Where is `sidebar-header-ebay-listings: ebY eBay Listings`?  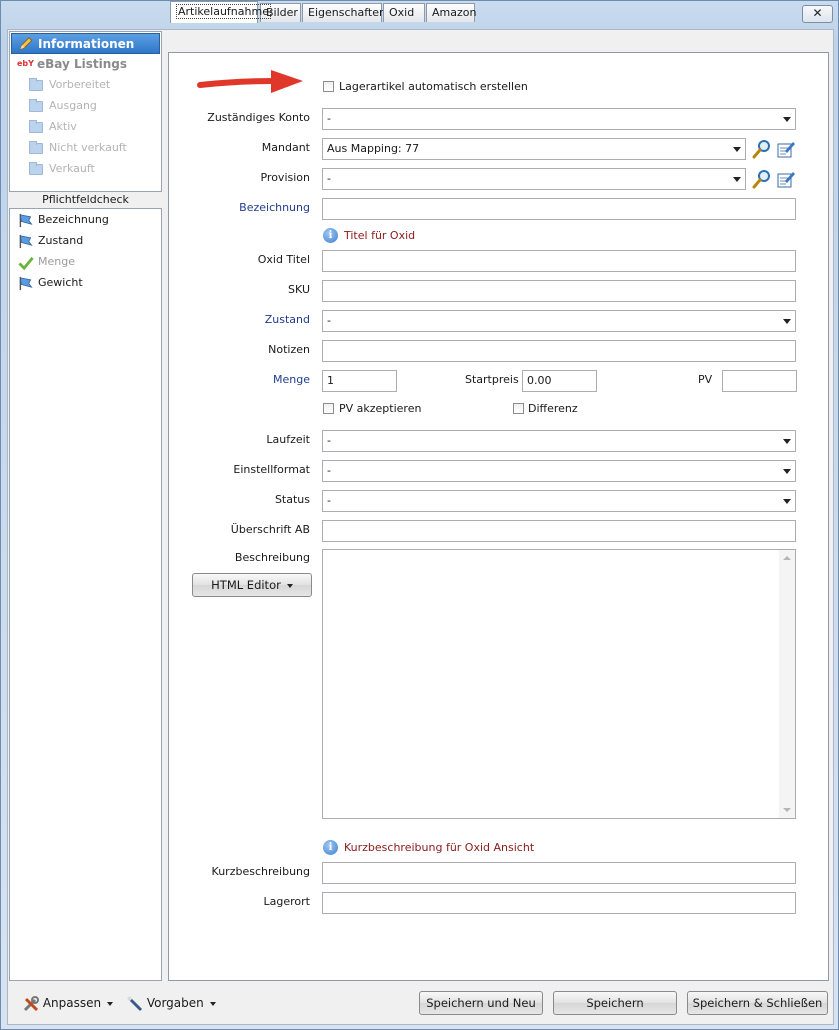 sidebar-header-ebay-listings: ebY eBay Listings is located at coordinates (85, 64).